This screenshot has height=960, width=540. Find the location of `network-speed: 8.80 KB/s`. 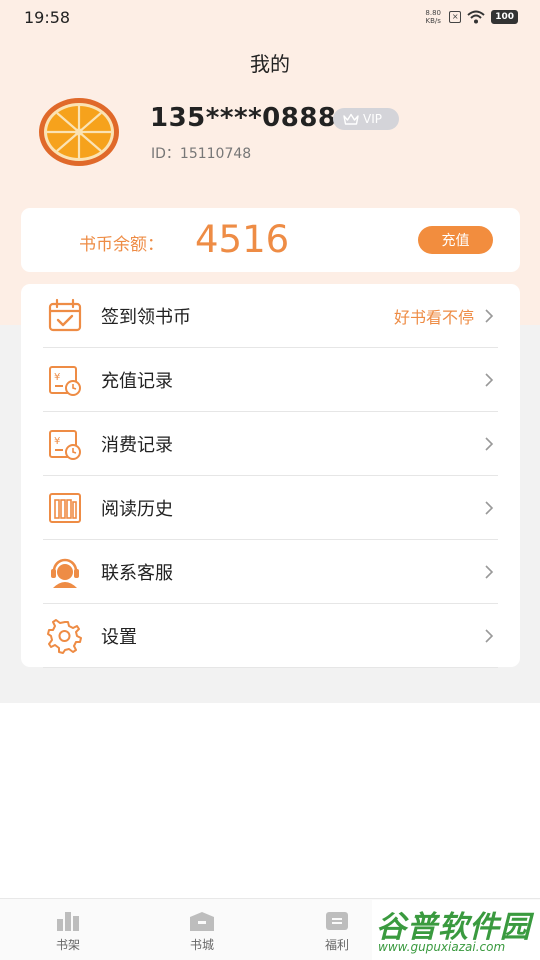

network-speed: 8.80 KB/s is located at coordinates (433, 17).